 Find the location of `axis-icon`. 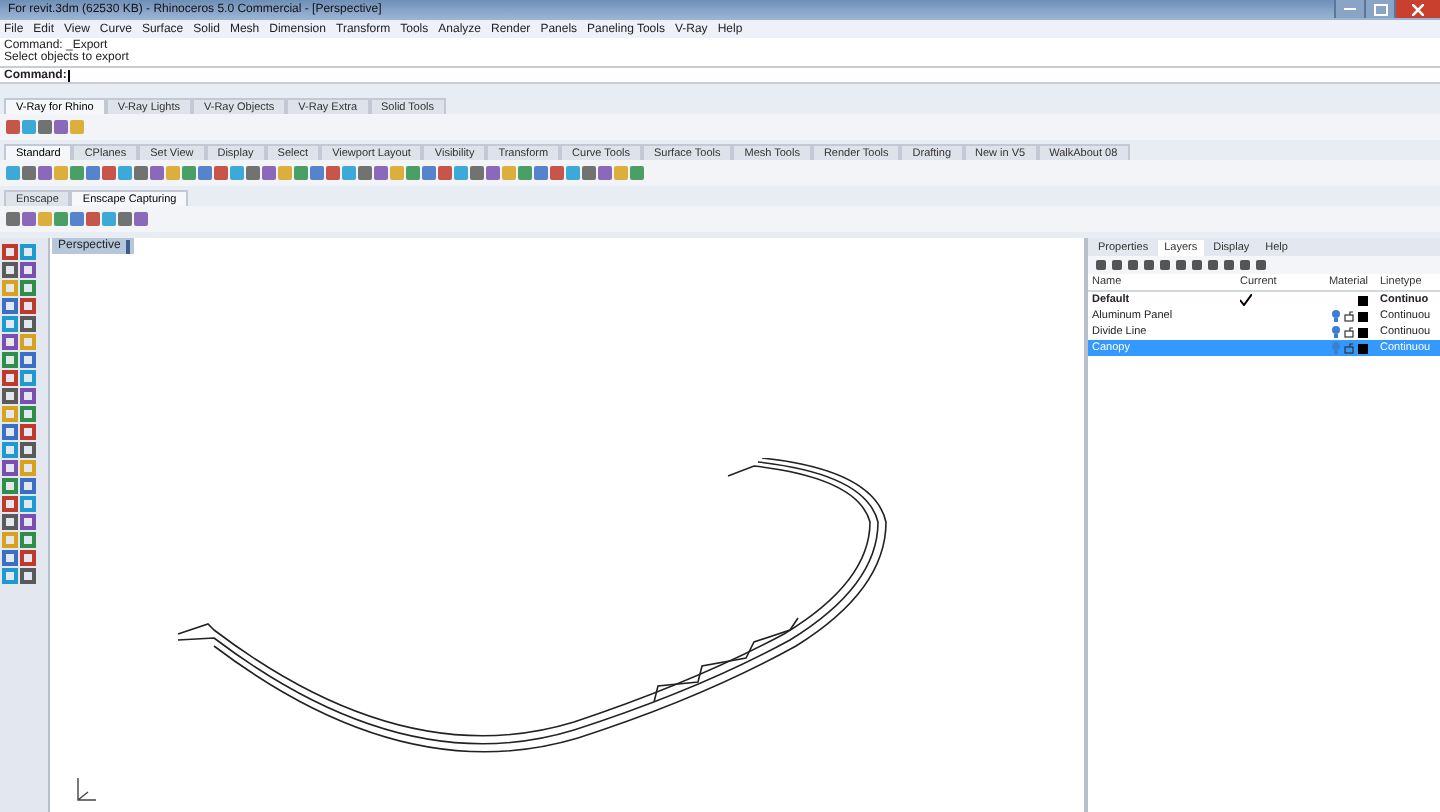

axis-icon is located at coordinates (86, 790).